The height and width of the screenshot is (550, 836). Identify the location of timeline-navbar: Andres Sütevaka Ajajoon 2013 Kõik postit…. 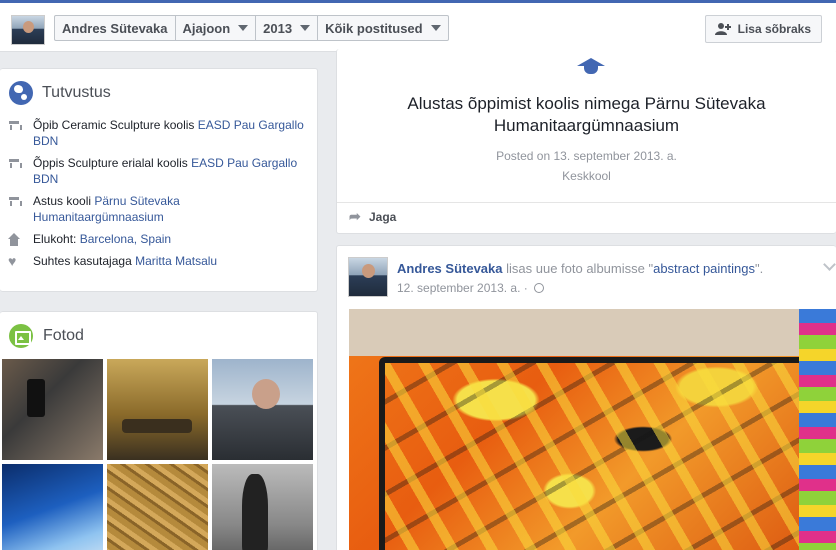
(418, 26).